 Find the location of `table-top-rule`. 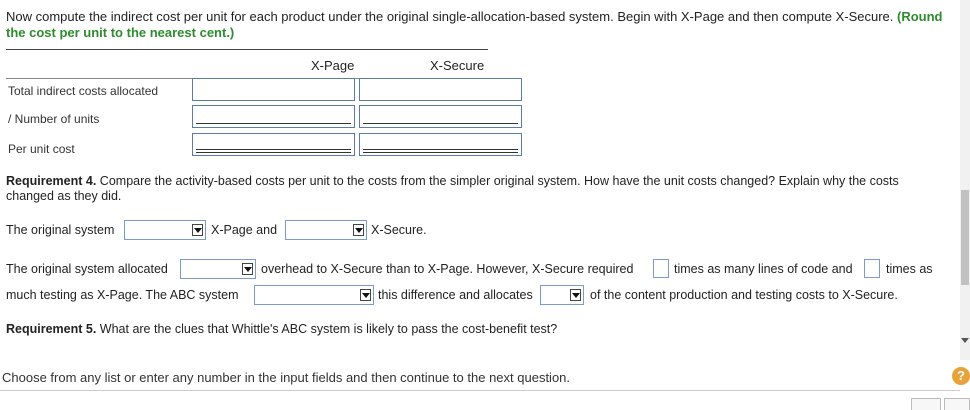

table-top-rule is located at coordinates (247, 49).